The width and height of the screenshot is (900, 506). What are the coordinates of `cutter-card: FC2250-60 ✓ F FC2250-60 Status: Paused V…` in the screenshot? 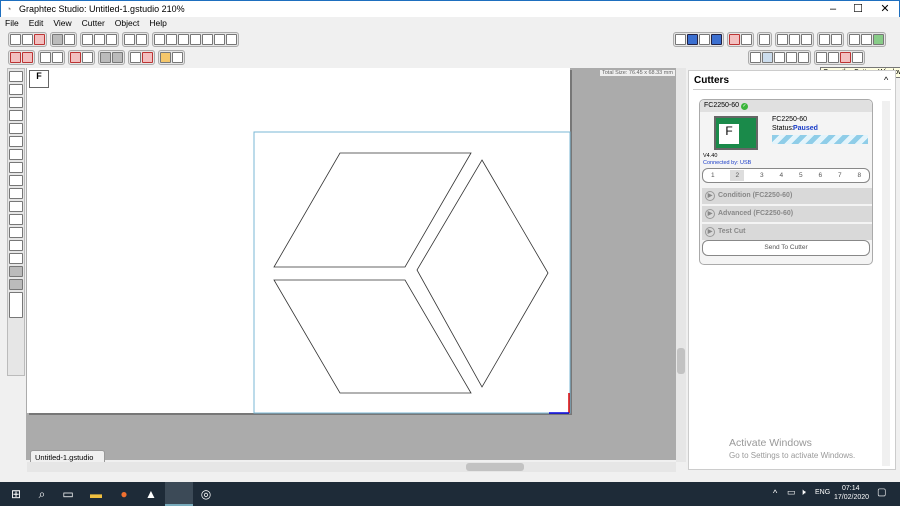 It's located at (786, 182).